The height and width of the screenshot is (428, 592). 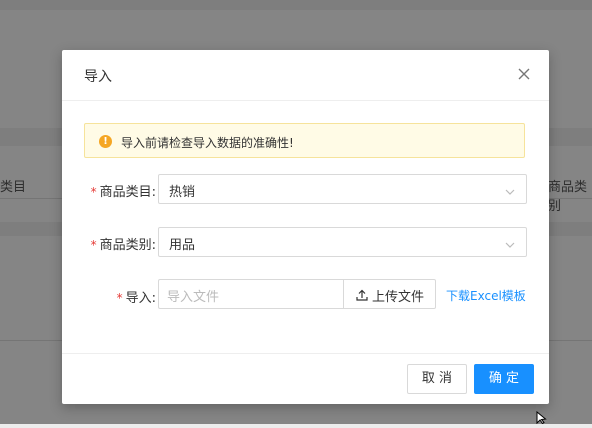 I want to click on dialog-footer: 取 消 确 定, so click(x=305, y=378).